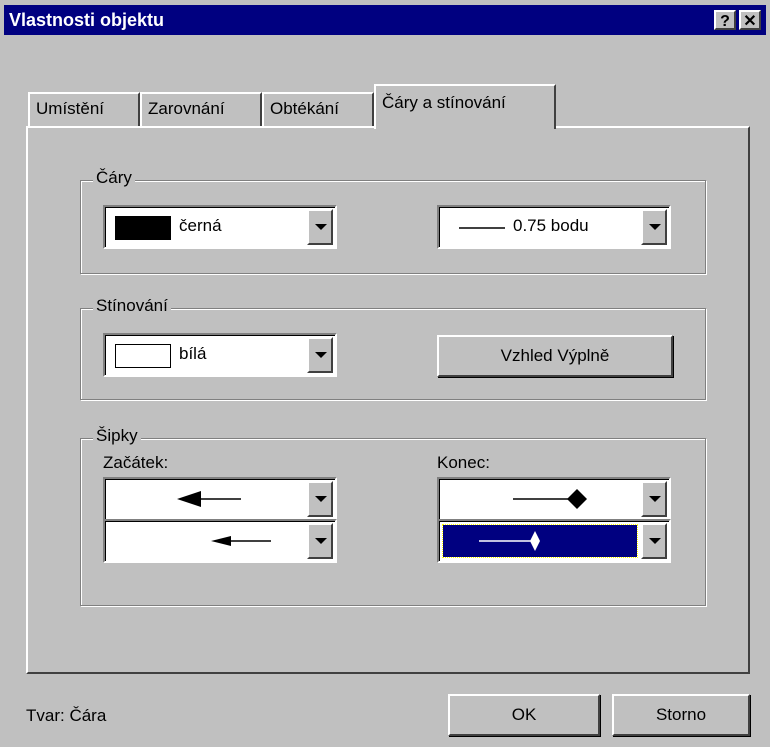  Describe the element at coordinates (465, 106) in the screenshot. I see `tab-cary-a-stinovani: Čáry a stínování` at that location.